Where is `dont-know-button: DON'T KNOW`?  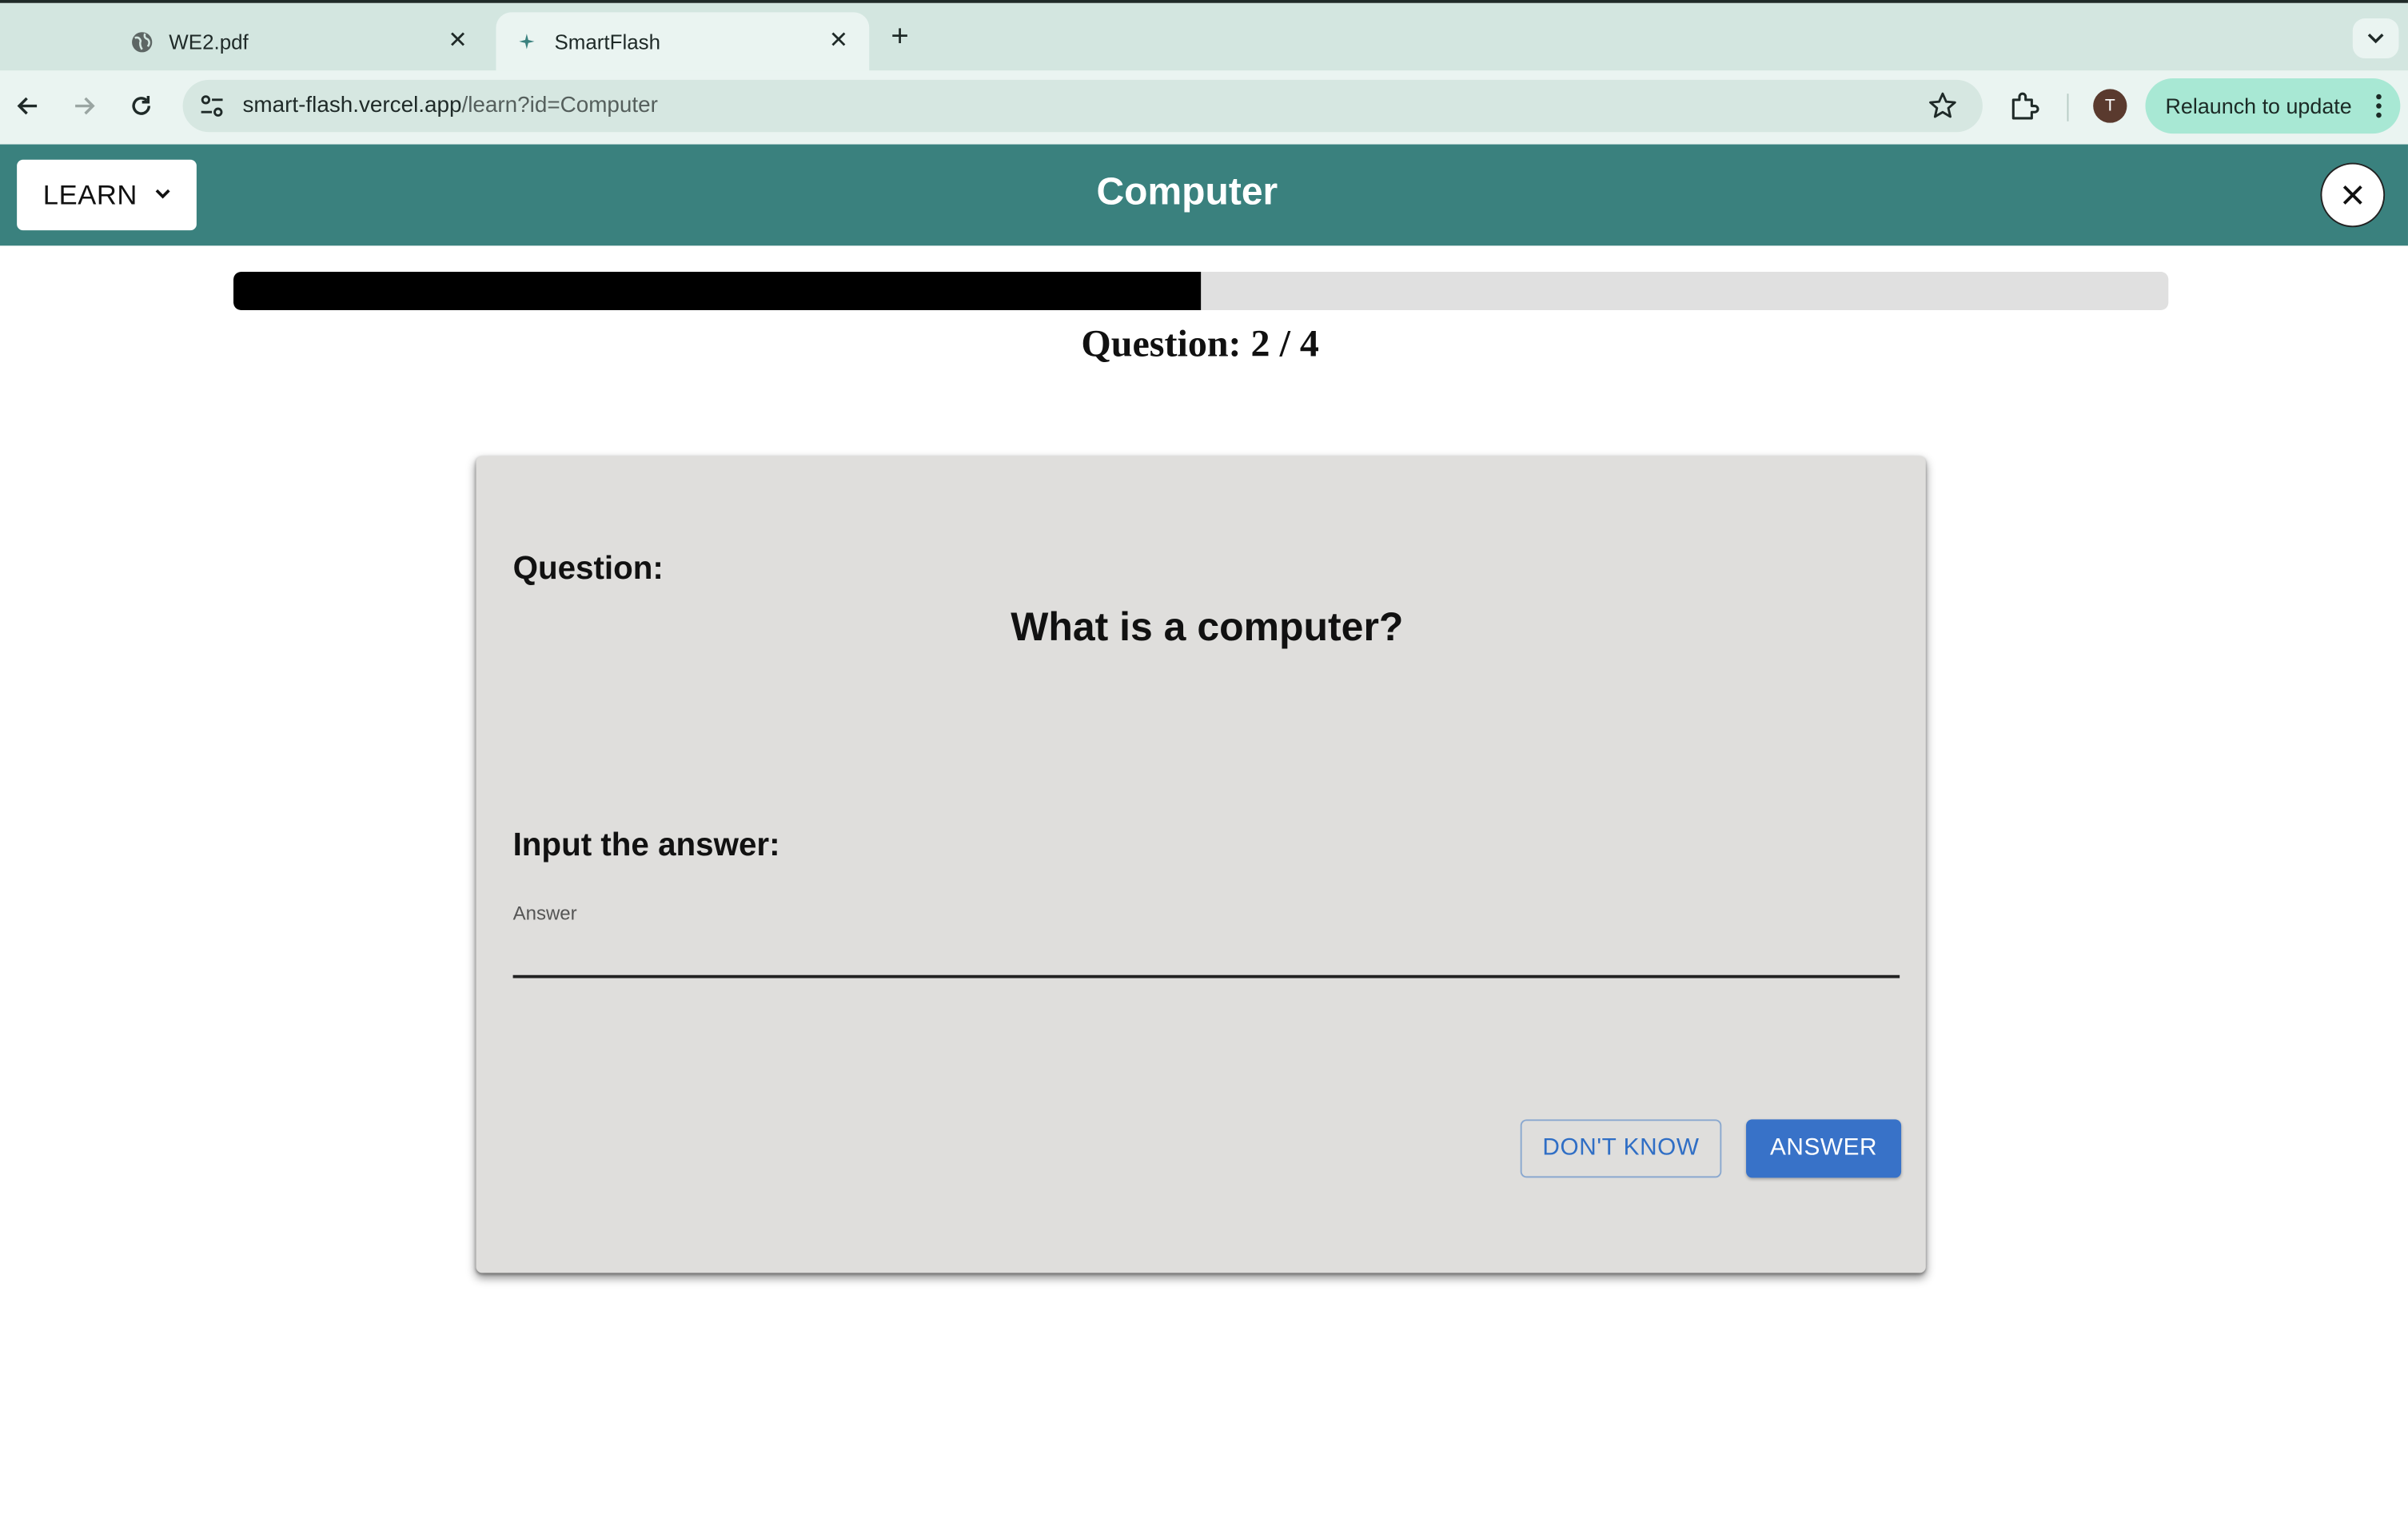
dont-know-button: DON'T KNOW is located at coordinates (1621, 1148).